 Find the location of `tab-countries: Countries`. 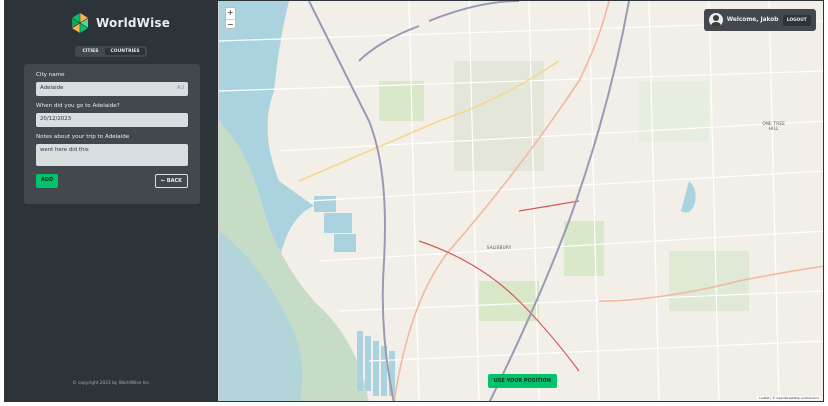

tab-countries: Countries is located at coordinates (125, 51).